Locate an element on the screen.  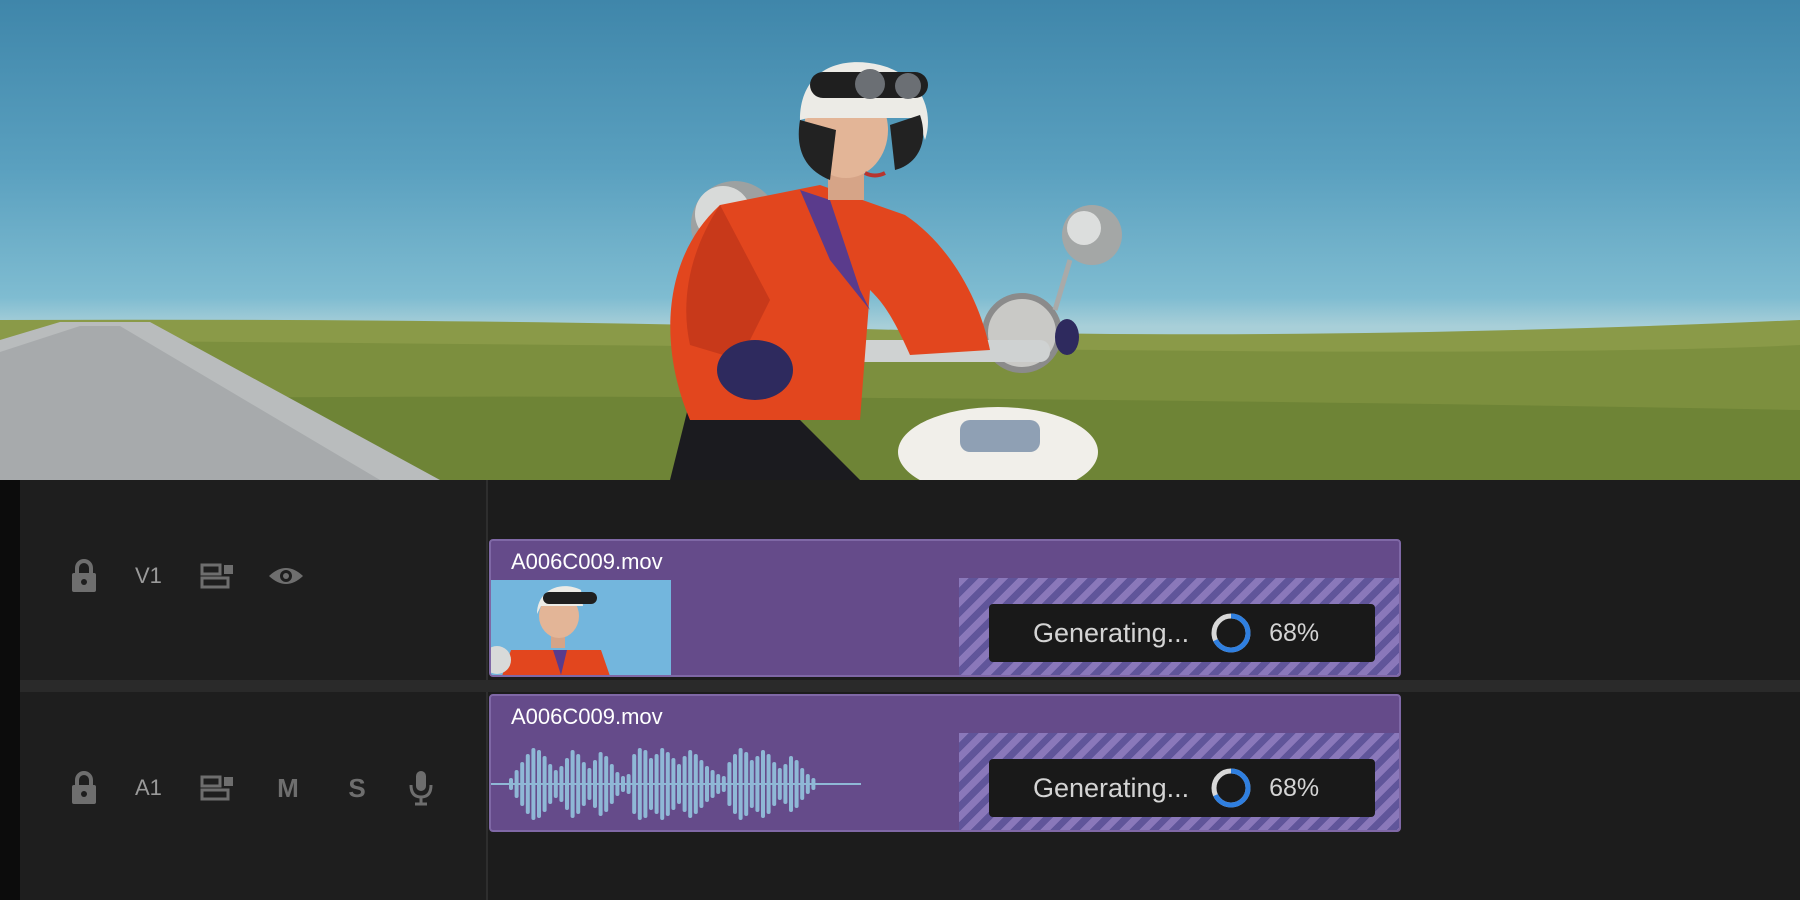
mute-button: M is located at coordinates (288, 788).